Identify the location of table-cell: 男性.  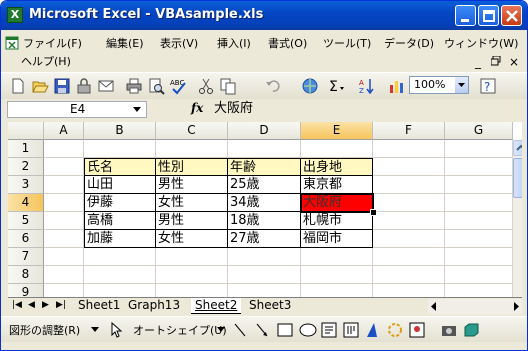
(192, 185).